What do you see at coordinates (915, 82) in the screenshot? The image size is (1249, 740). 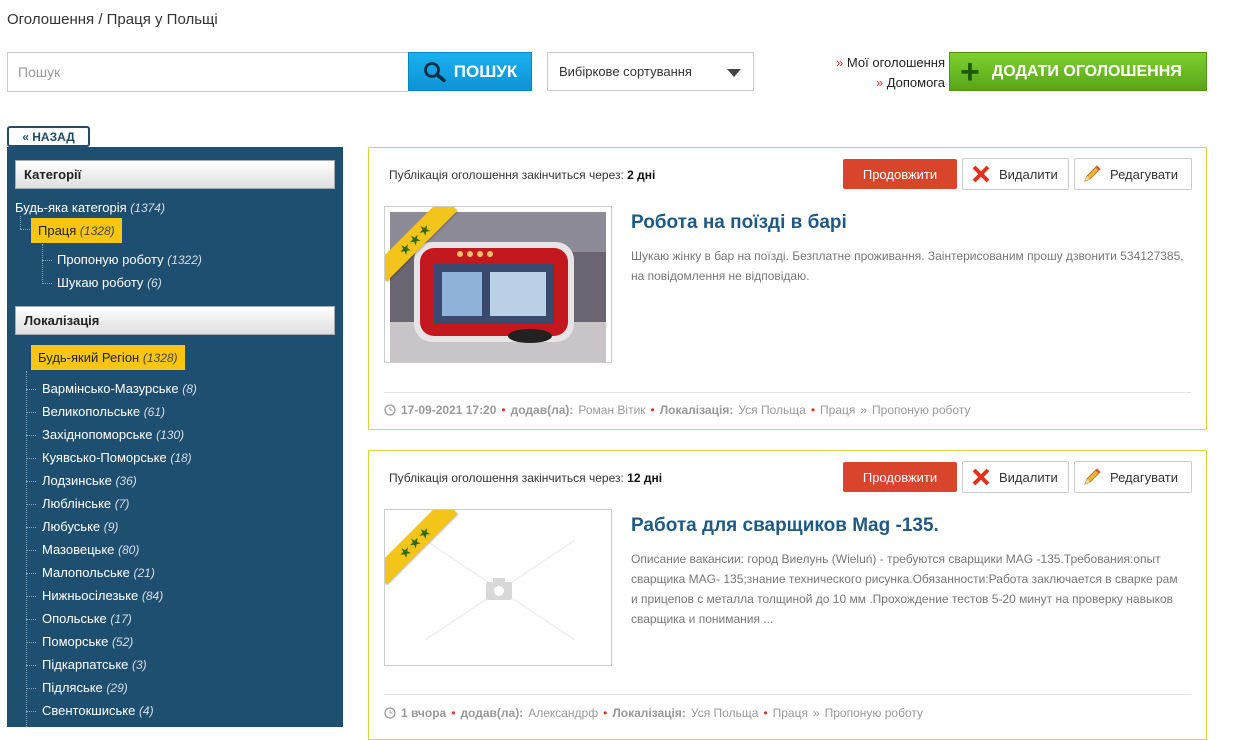 I see `help-label: Допомога` at bounding box center [915, 82].